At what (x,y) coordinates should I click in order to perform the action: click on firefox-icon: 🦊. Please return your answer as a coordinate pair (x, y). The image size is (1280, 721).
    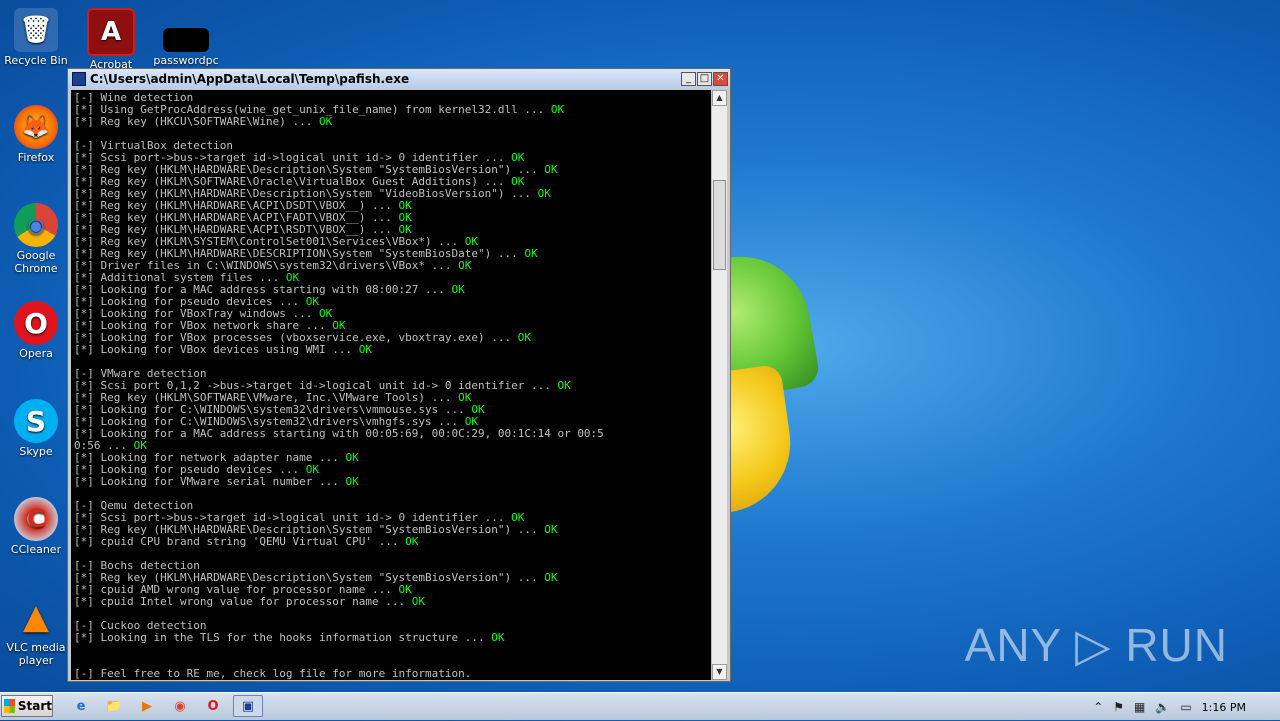
    Looking at the image, I should click on (36, 127).